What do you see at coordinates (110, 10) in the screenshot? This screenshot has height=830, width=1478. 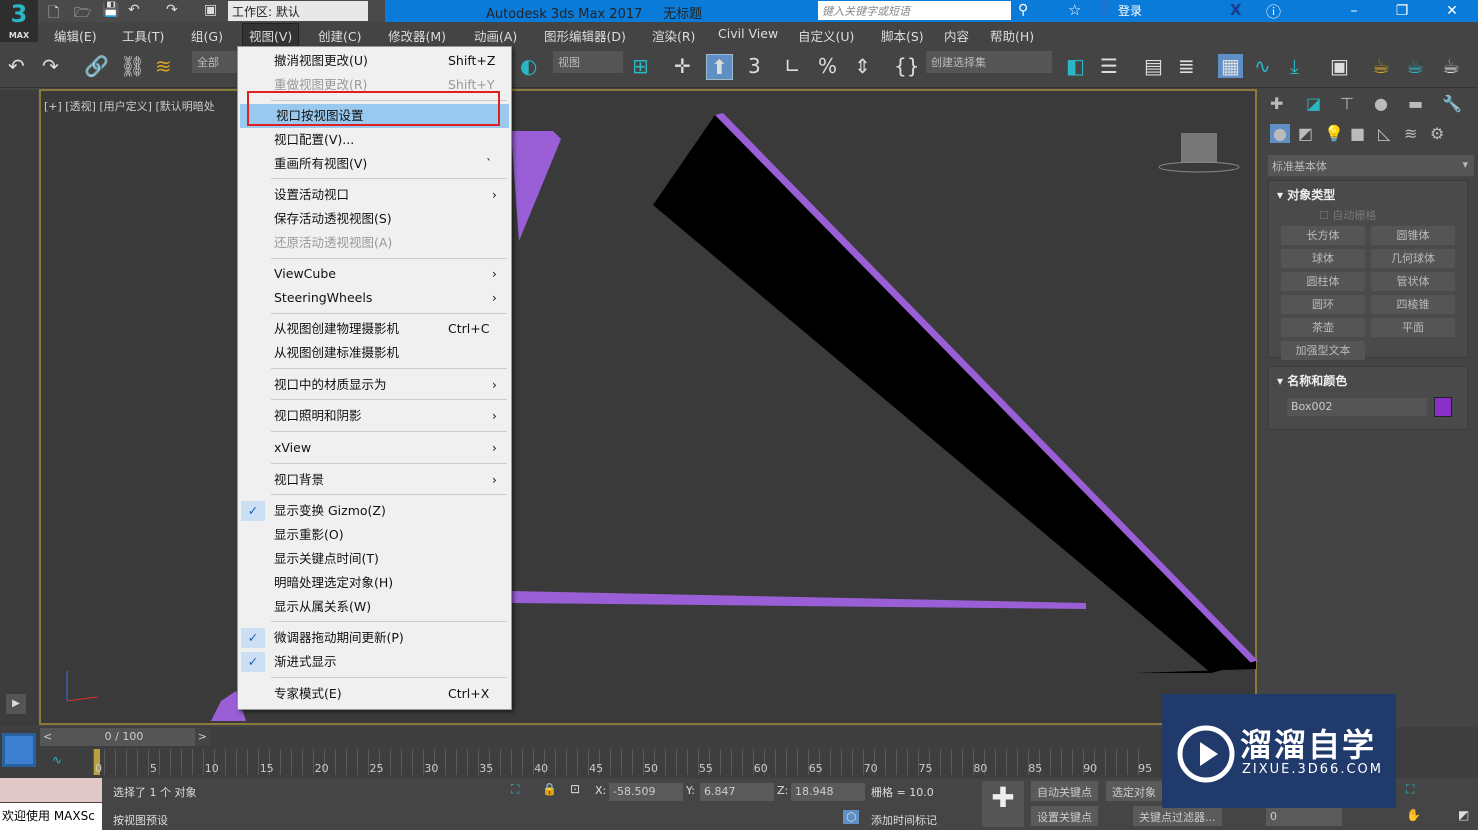 I see `save-icon: 💾` at bounding box center [110, 10].